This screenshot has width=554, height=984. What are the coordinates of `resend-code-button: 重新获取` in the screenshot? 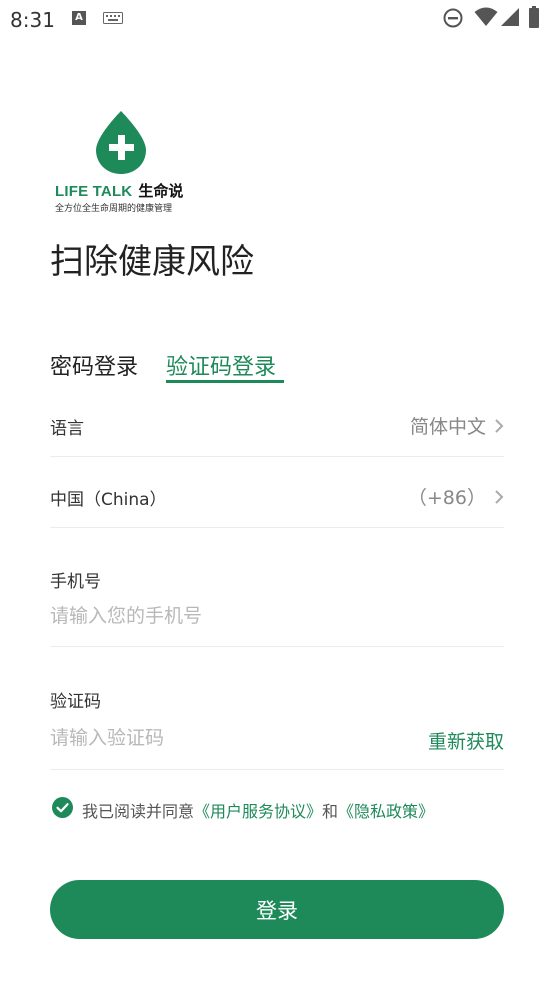 It's located at (466, 740).